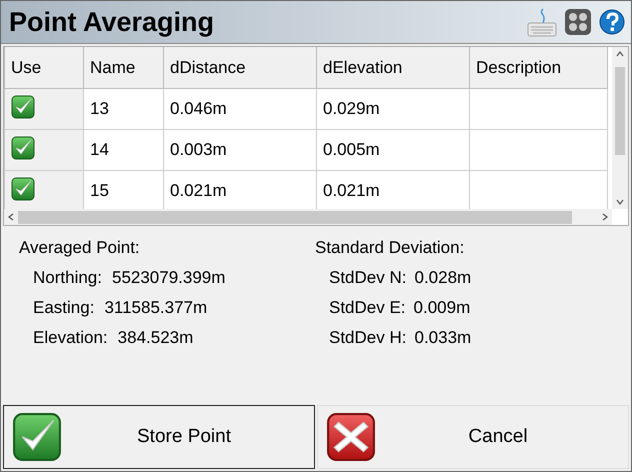 The height and width of the screenshot is (472, 632). I want to click on scroll-down-icon, so click(620, 202).